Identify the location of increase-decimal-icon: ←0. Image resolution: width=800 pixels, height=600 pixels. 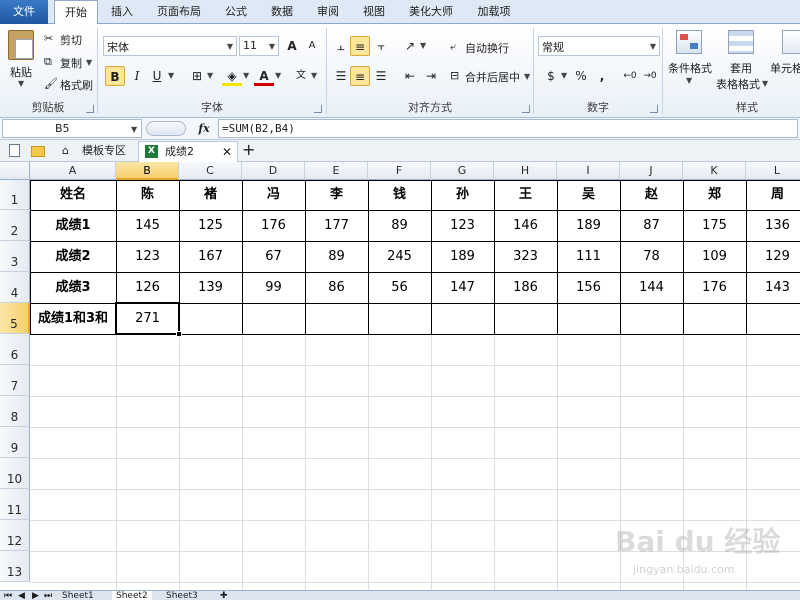
(630, 76).